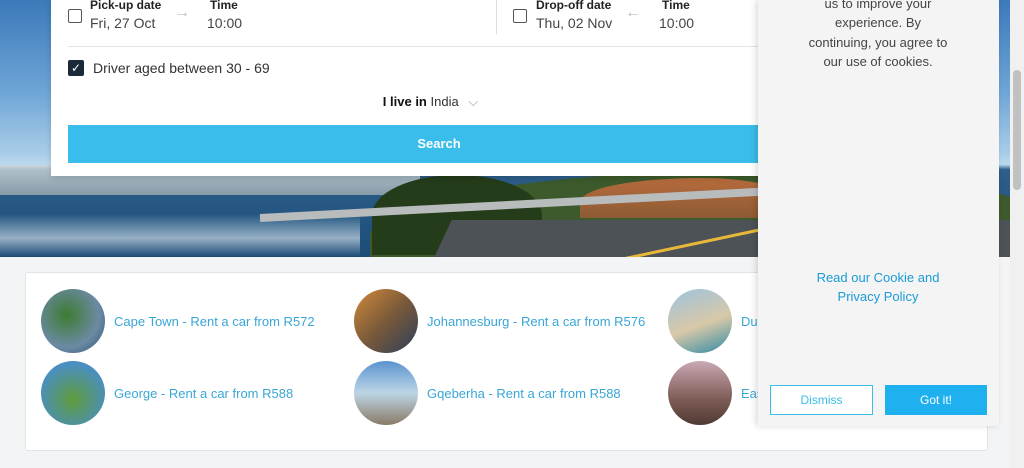 The width and height of the screenshot is (1024, 468). What do you see at coordinates (214, 321) in the screenshot?
I see `destination-link: Cape Town - Rent a car from R572` at bounding box center [214, 321].